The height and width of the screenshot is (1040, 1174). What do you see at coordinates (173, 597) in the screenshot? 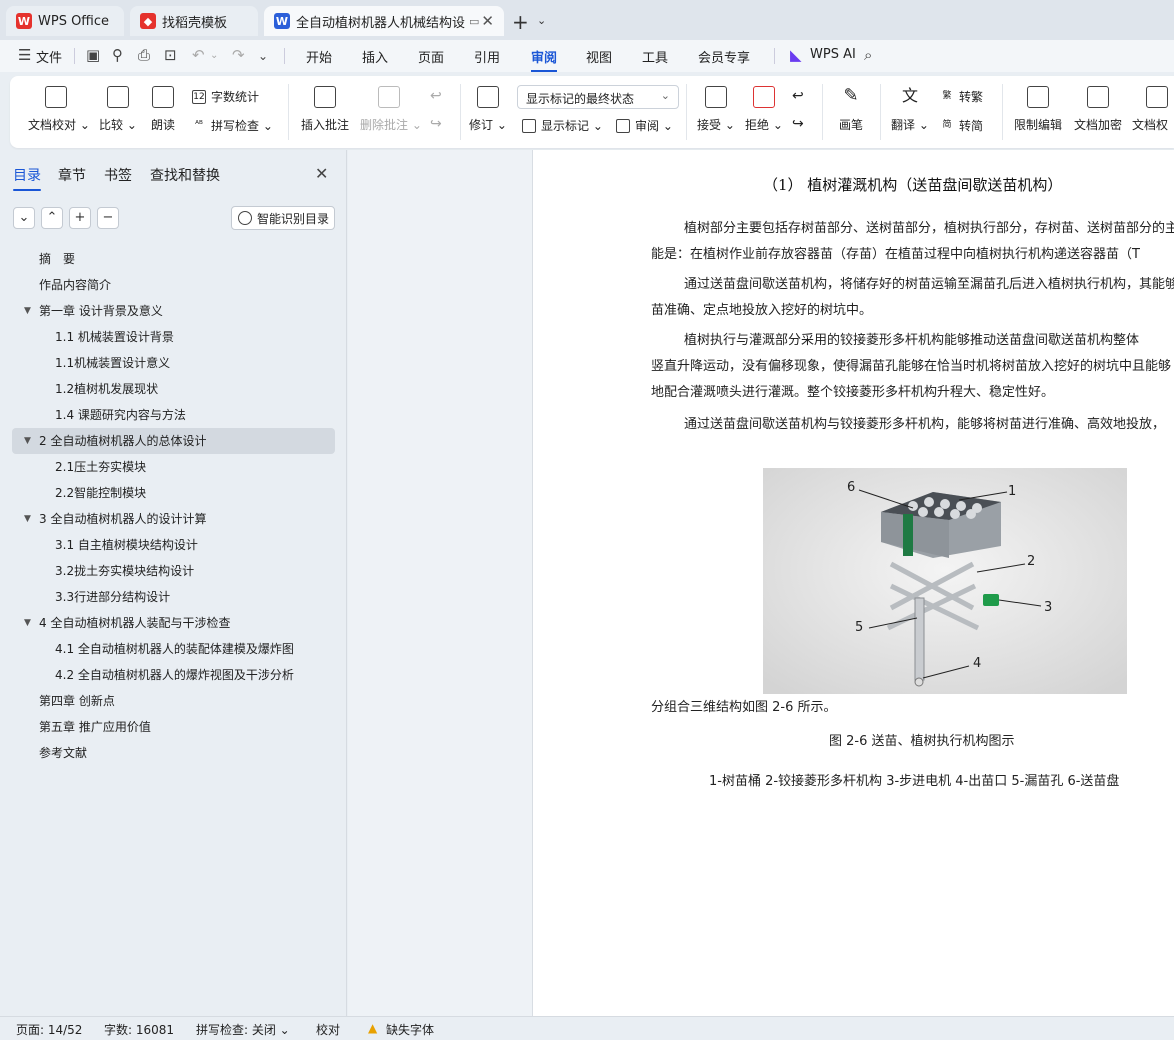
I see `toc-item: 3.3行进部分结构设计` at bounding box center [173, 597].